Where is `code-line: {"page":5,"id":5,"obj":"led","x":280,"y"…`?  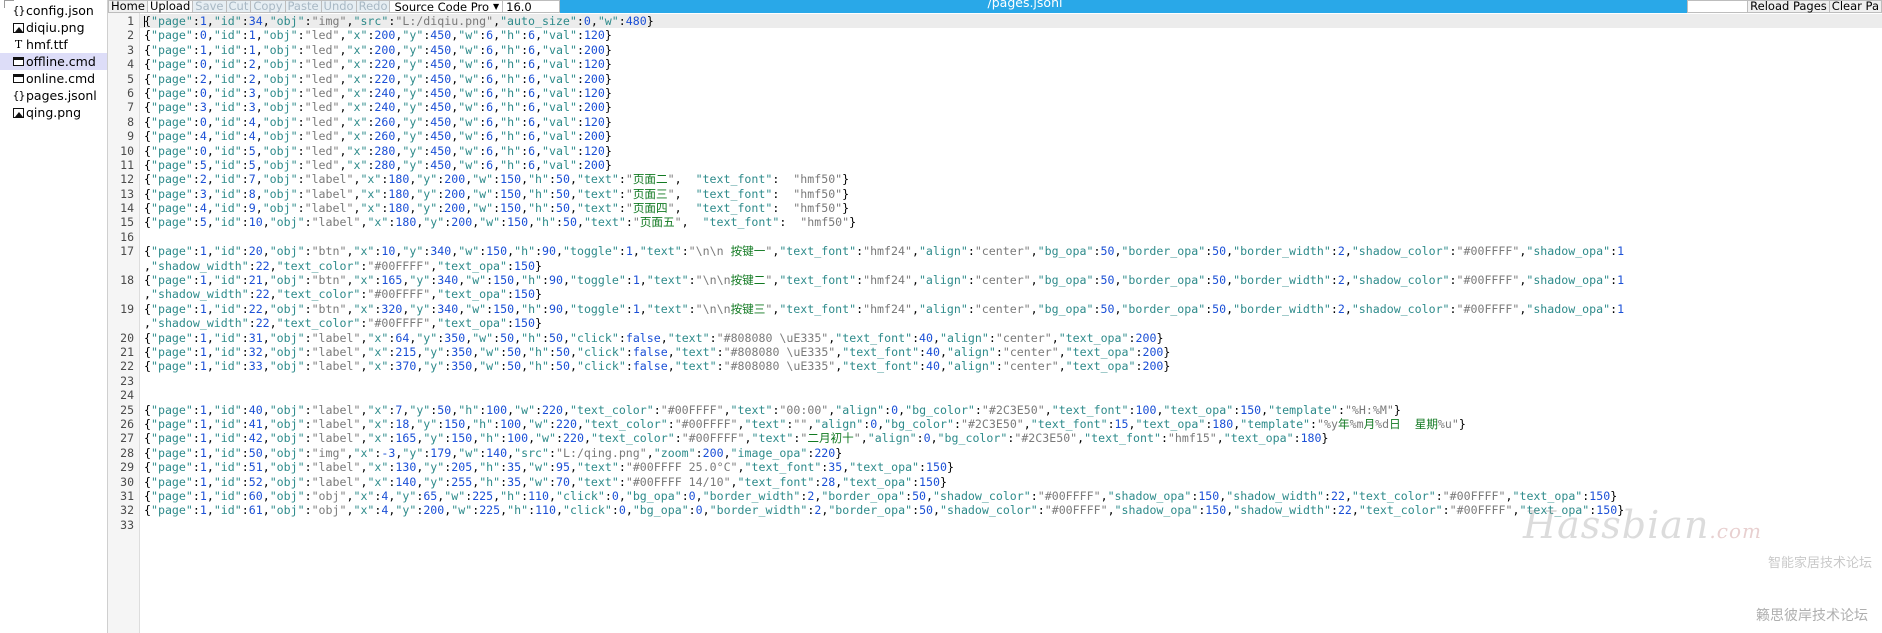
code-line: {"page":5,"id":5,"obj":"led","x":280,"y"… is located at coordinates (1011, 165).